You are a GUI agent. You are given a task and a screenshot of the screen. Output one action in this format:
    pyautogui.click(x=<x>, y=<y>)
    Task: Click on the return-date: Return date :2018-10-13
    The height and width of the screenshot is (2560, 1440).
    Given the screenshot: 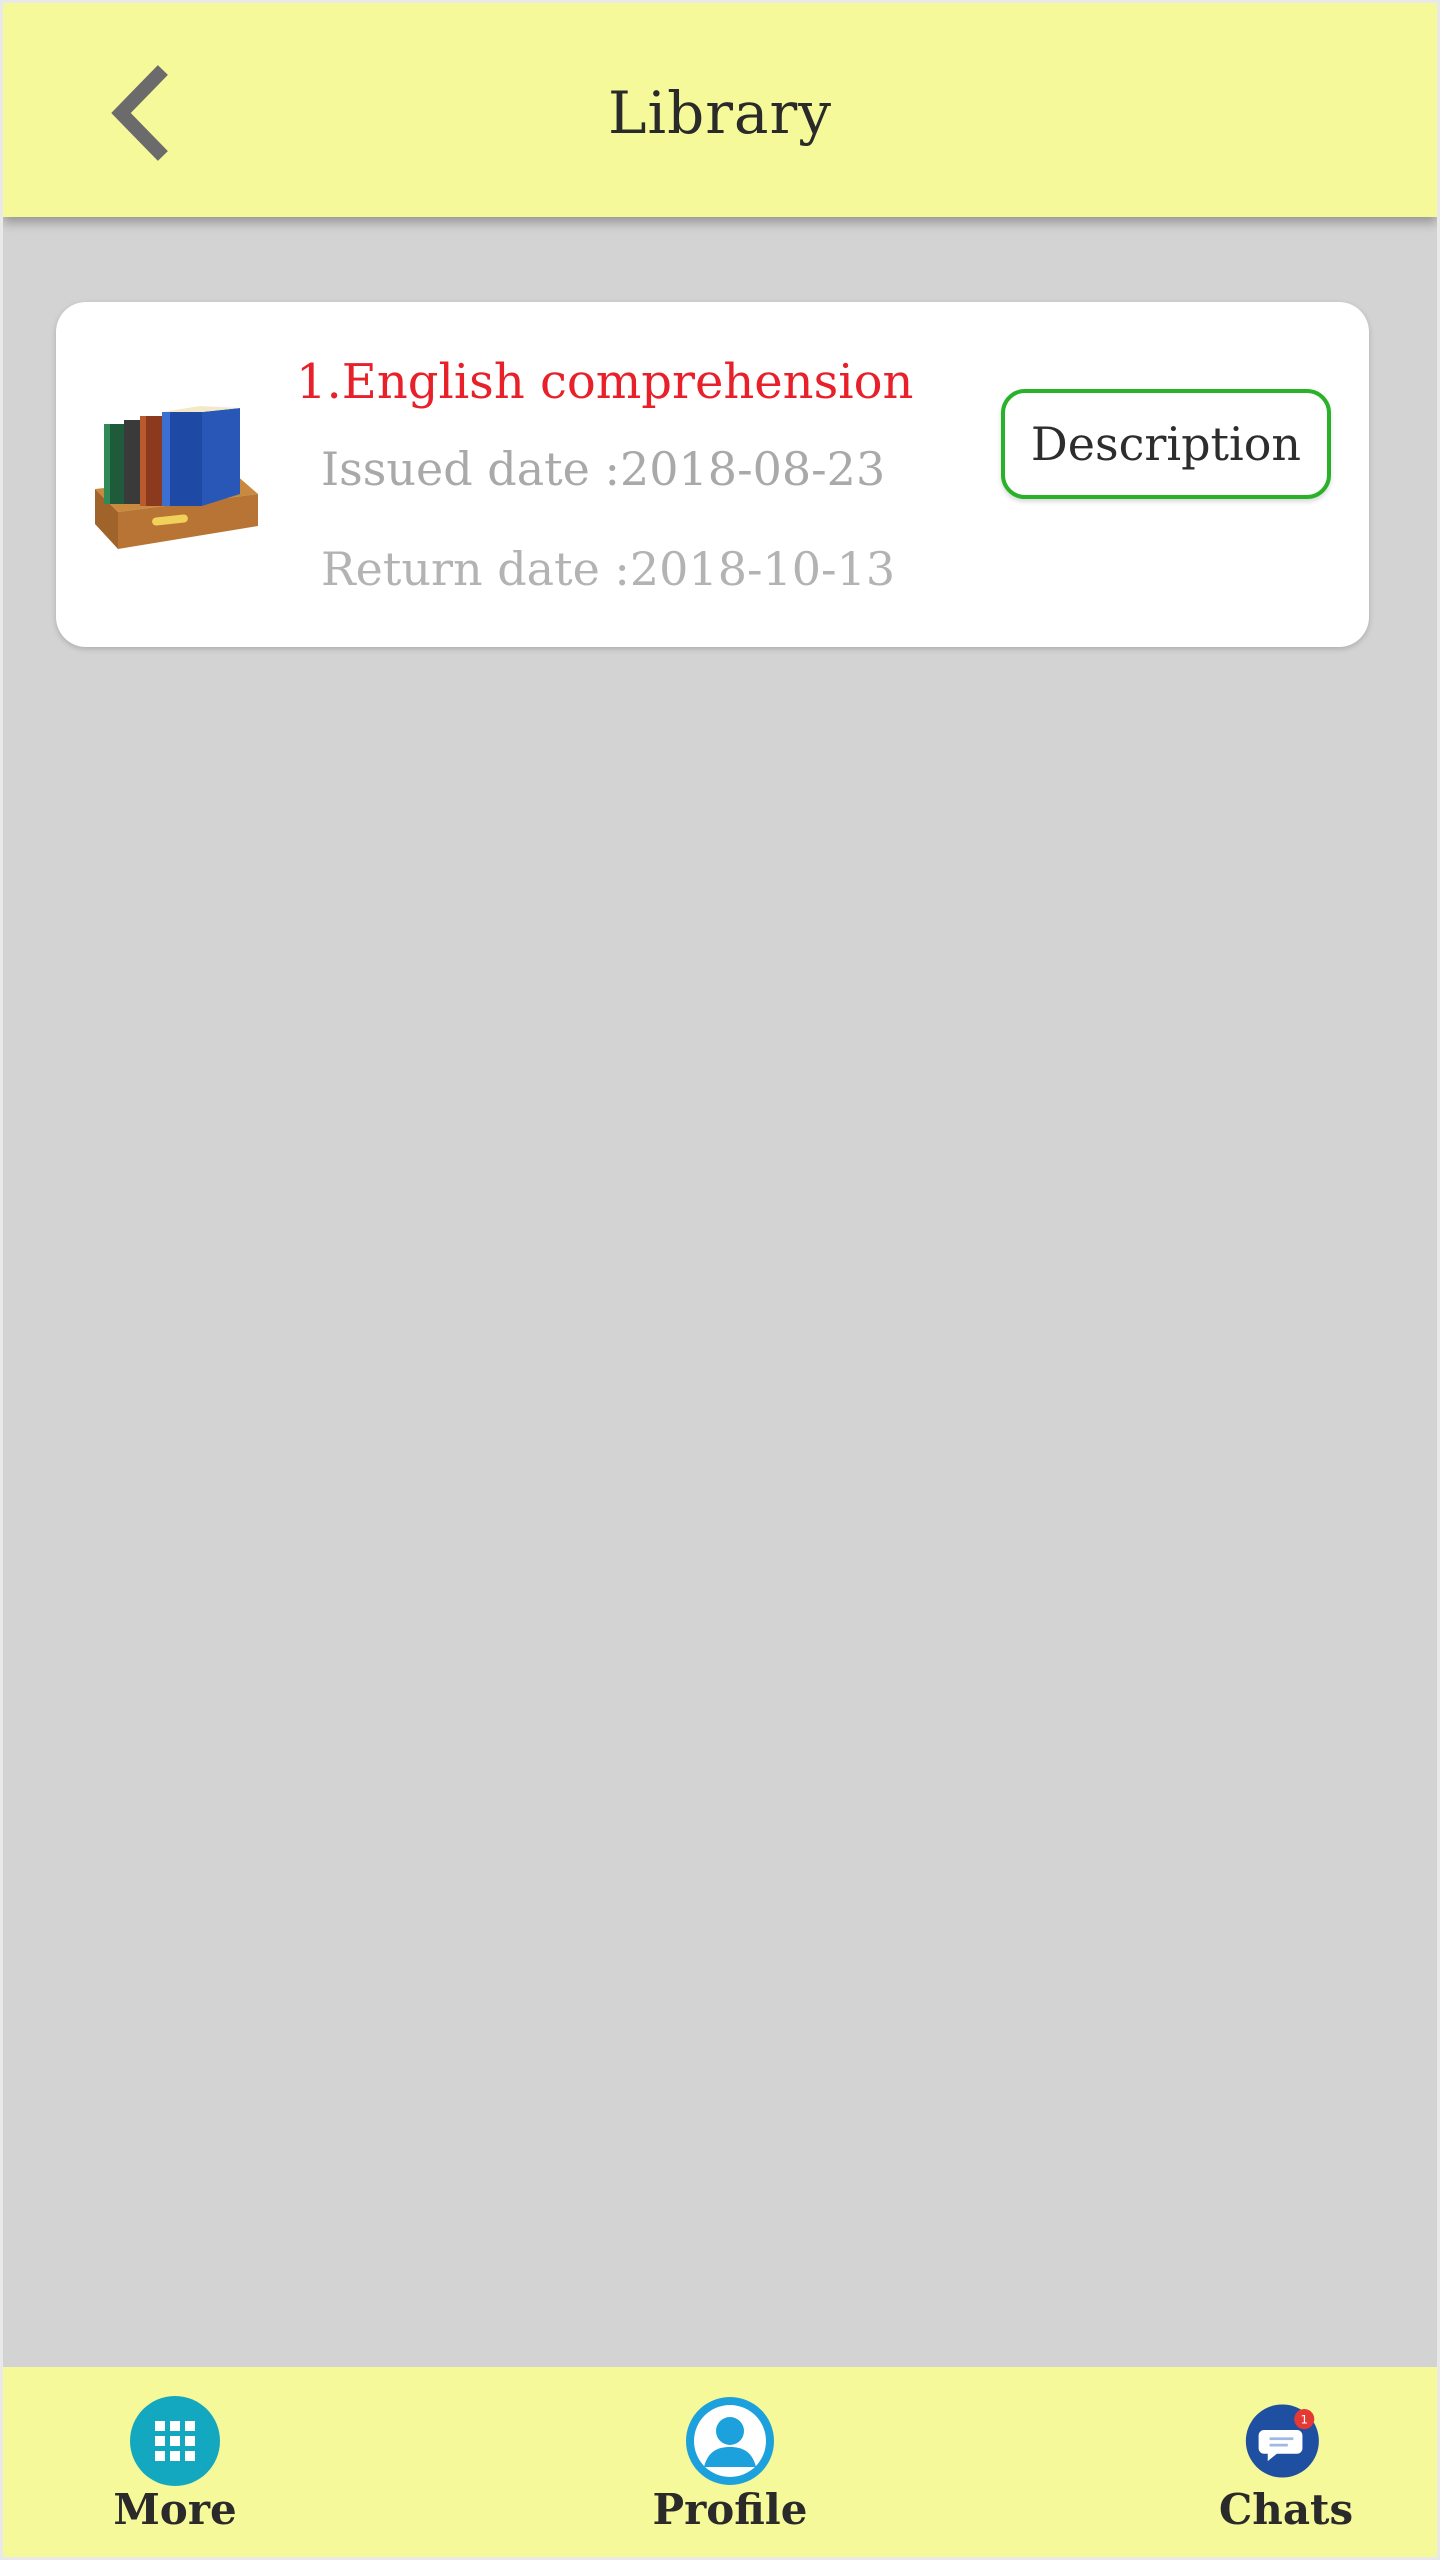 What is the action you would take?
    pyautogui.click(x=608, y=569)
    